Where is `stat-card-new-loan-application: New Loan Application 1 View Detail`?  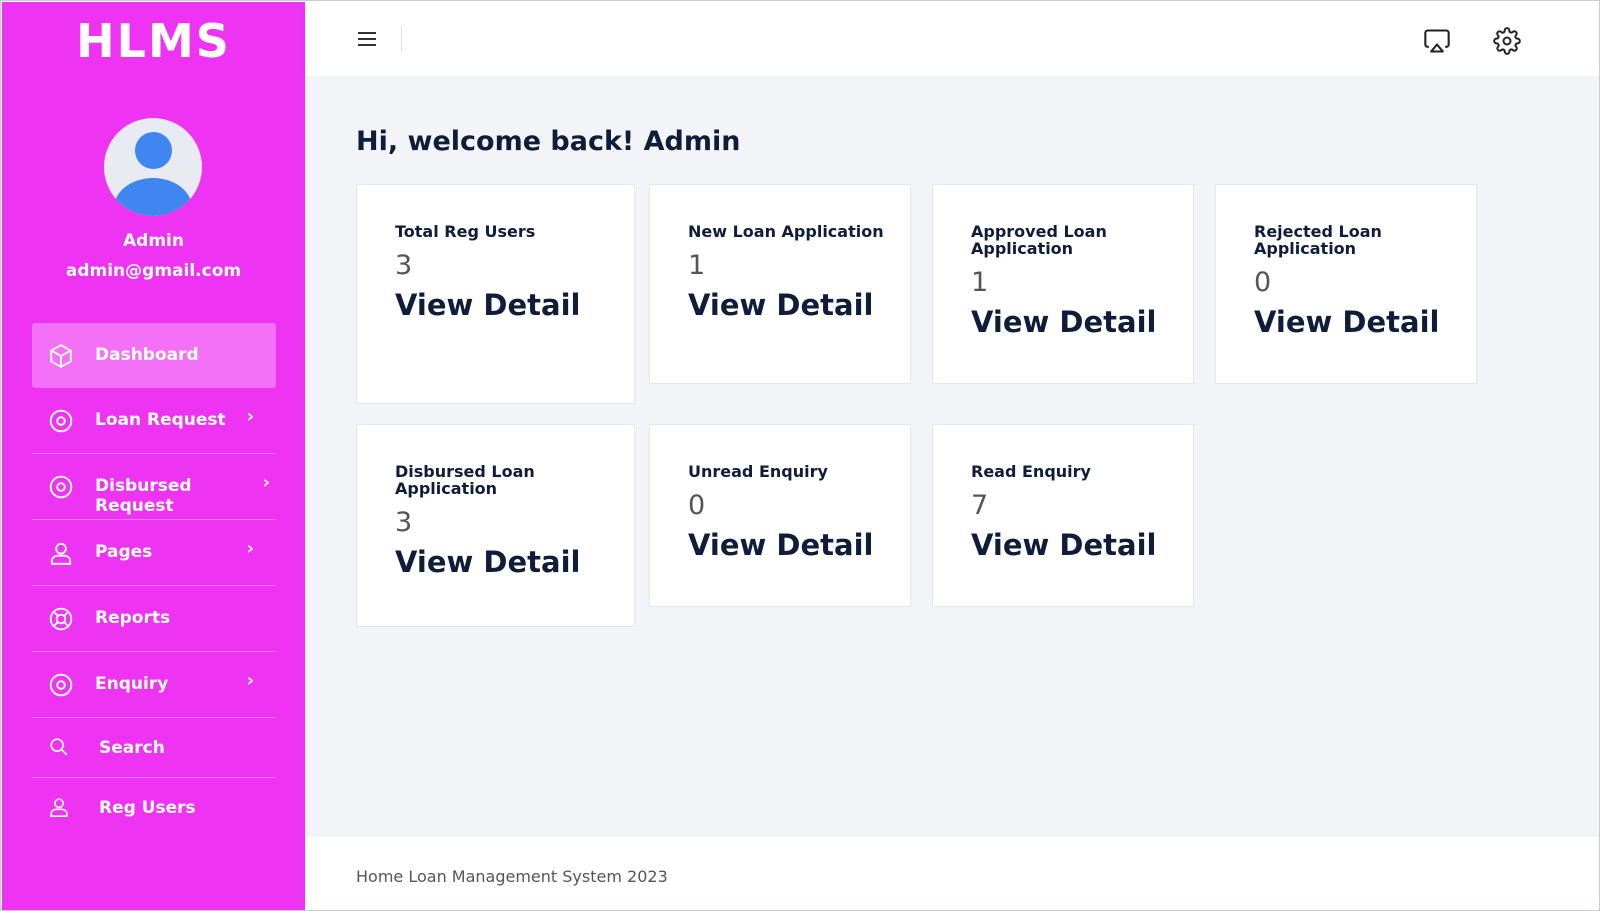 stat-card-new-loan-application: New Loan Application 1 View Detail is located at coordinates (780, 284).